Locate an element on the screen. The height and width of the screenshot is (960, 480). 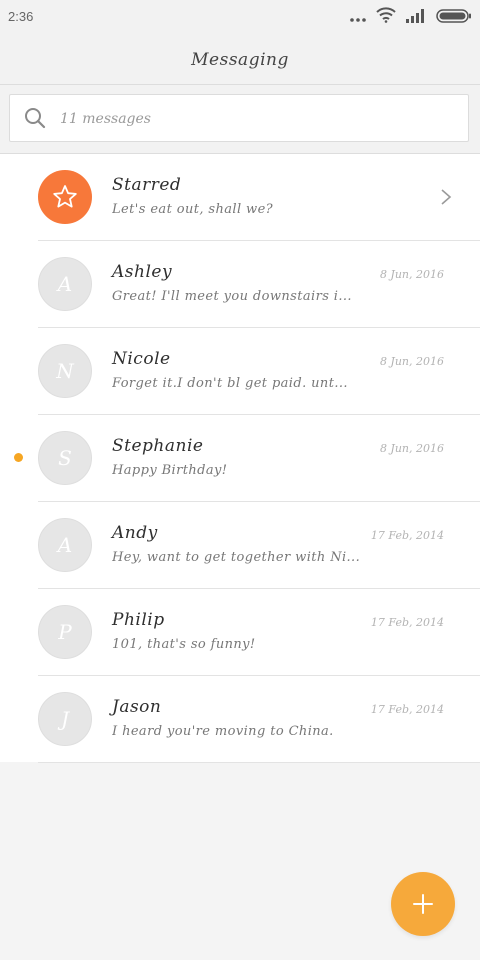
search-box is located at coordinates (239, 118).